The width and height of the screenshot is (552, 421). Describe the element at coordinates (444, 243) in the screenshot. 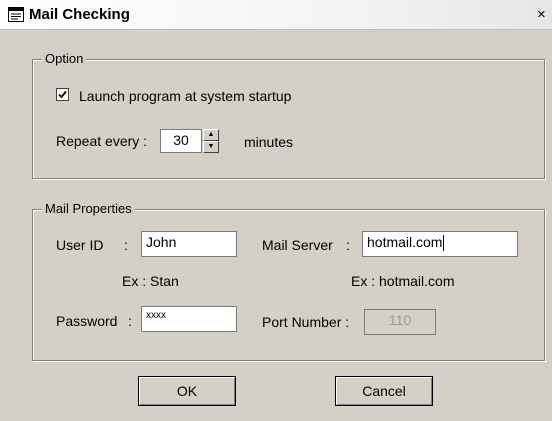

I see `text-cursor` at that location.